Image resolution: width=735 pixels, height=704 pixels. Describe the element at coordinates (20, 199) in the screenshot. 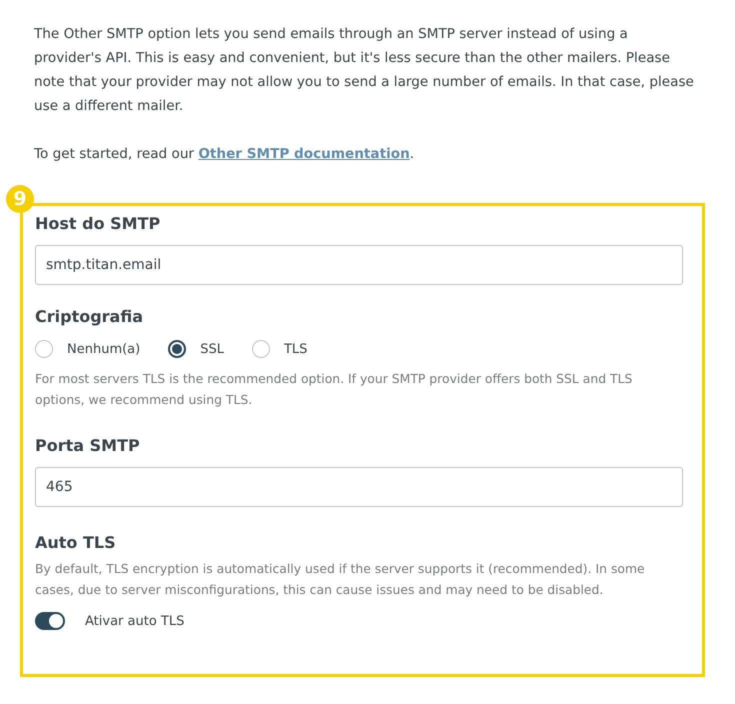

I see `step-badge: 9` at that location.